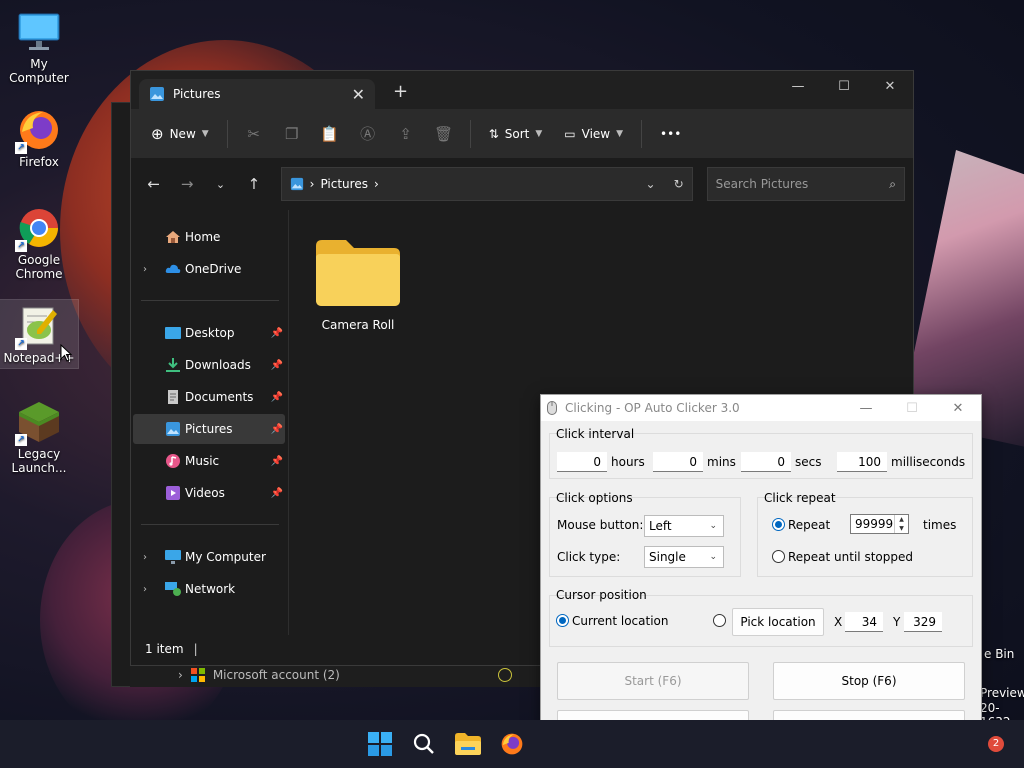 The height and width of the screenshot is (768, 1024). What do you see at coordinates (869, 681) in the screenshot?
I see `stop-button: Stop (F6)` at bounding box center [869, 681].